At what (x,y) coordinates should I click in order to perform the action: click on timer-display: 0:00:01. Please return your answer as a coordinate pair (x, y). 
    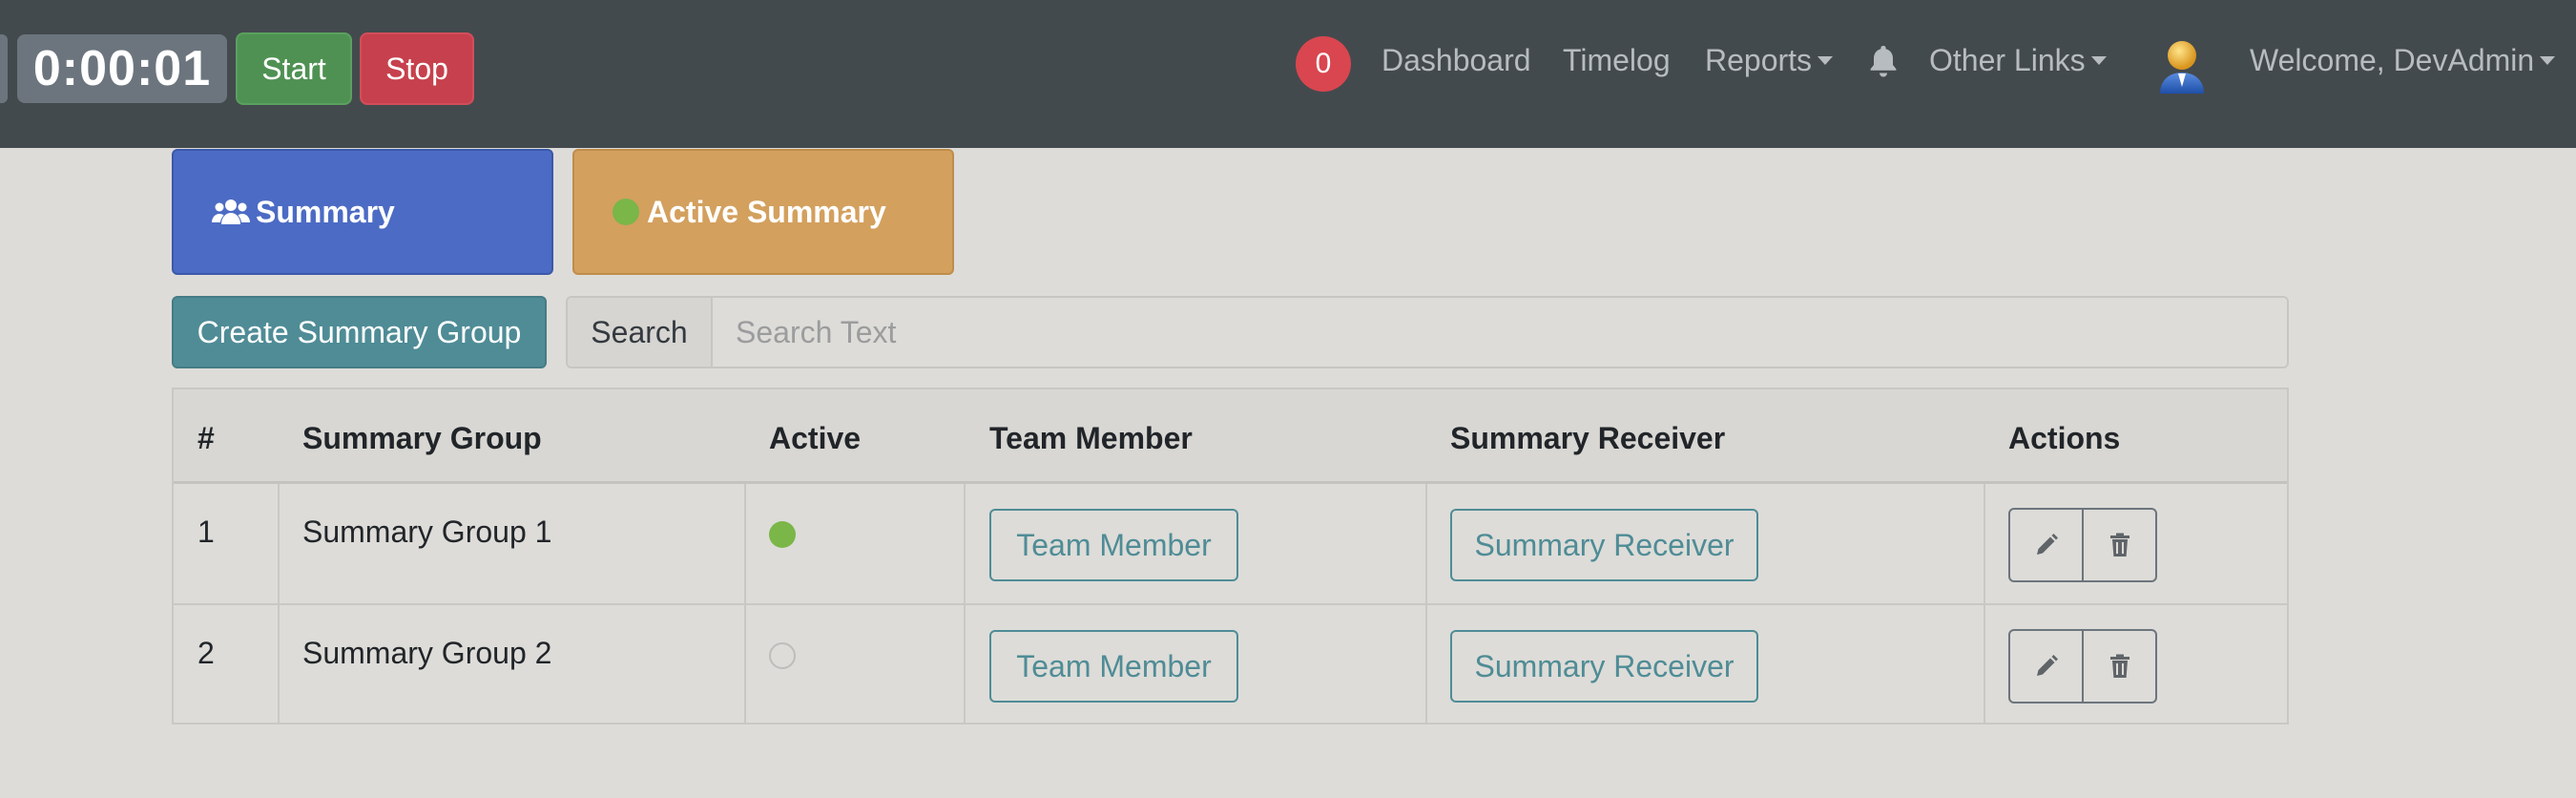
    Looking at the image, I should click on (122, 68).